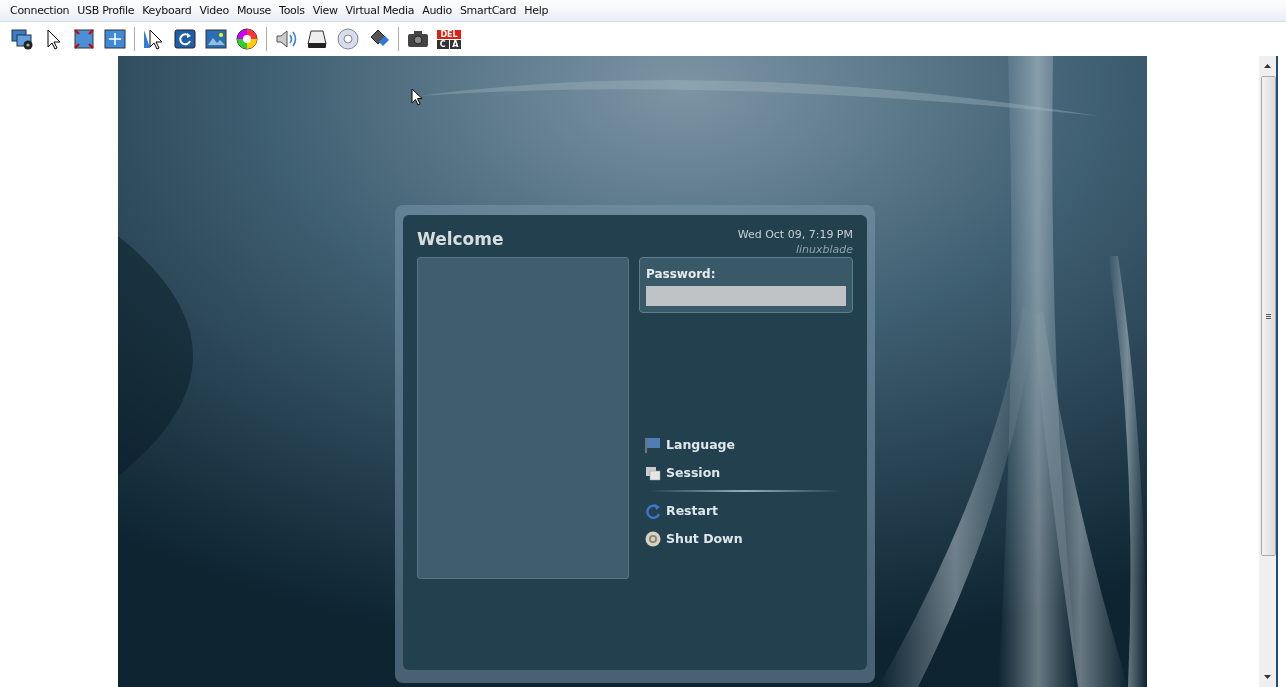  Describe the element at coordinates (488, 10) in the screenshot. I see `menu-item: SmartCard` at that location.